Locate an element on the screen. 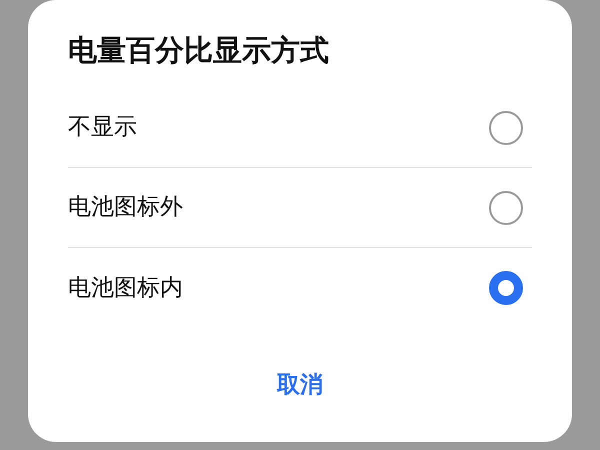 This screenshot has height=450, width=600. dialog-title: 电量百分比显示方式 is located at coordinates (199, 50).